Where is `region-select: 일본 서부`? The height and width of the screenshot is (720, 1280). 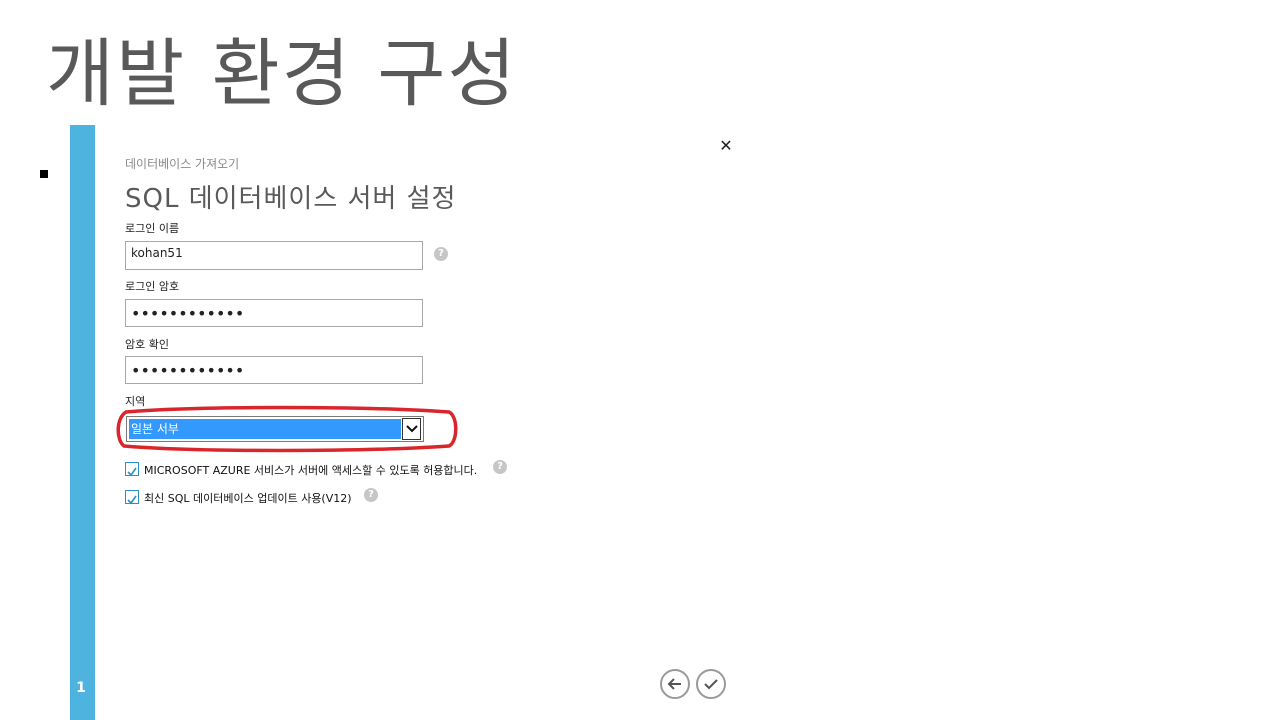
region-select: 일본 서부 is located at coordinates (275, 429).